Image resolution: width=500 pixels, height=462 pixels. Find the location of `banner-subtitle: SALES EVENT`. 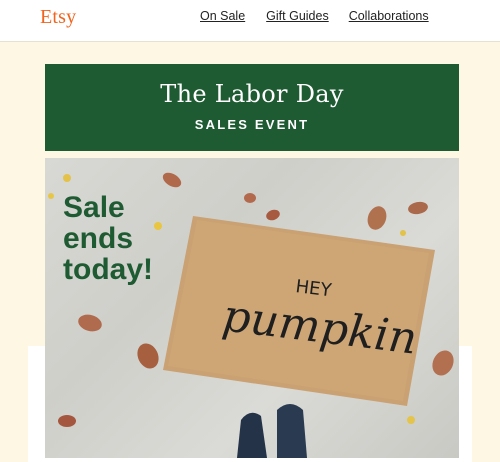

banner-subtitle: SALES EVENT is located at coordinates (252, 124).